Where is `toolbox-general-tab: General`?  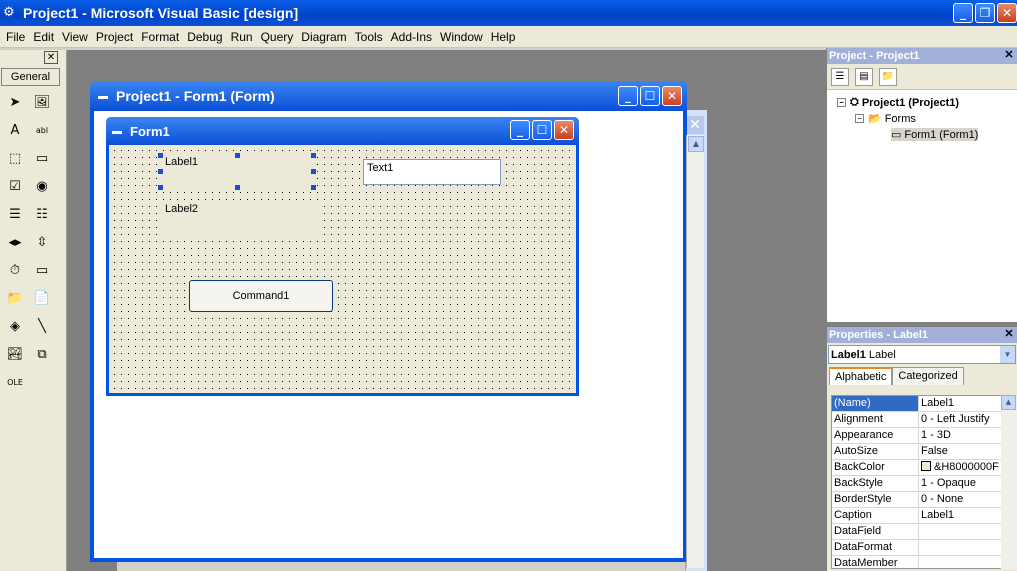 toolbox-general-tab: General is located at coordinates (30, 77).